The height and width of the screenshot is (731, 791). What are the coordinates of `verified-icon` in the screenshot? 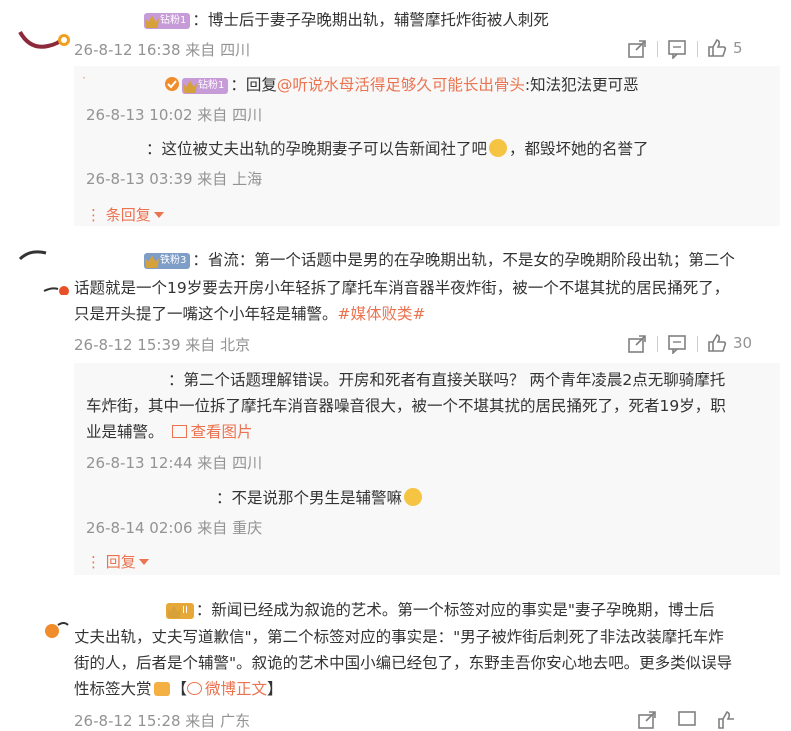 It's located at (172, 84).